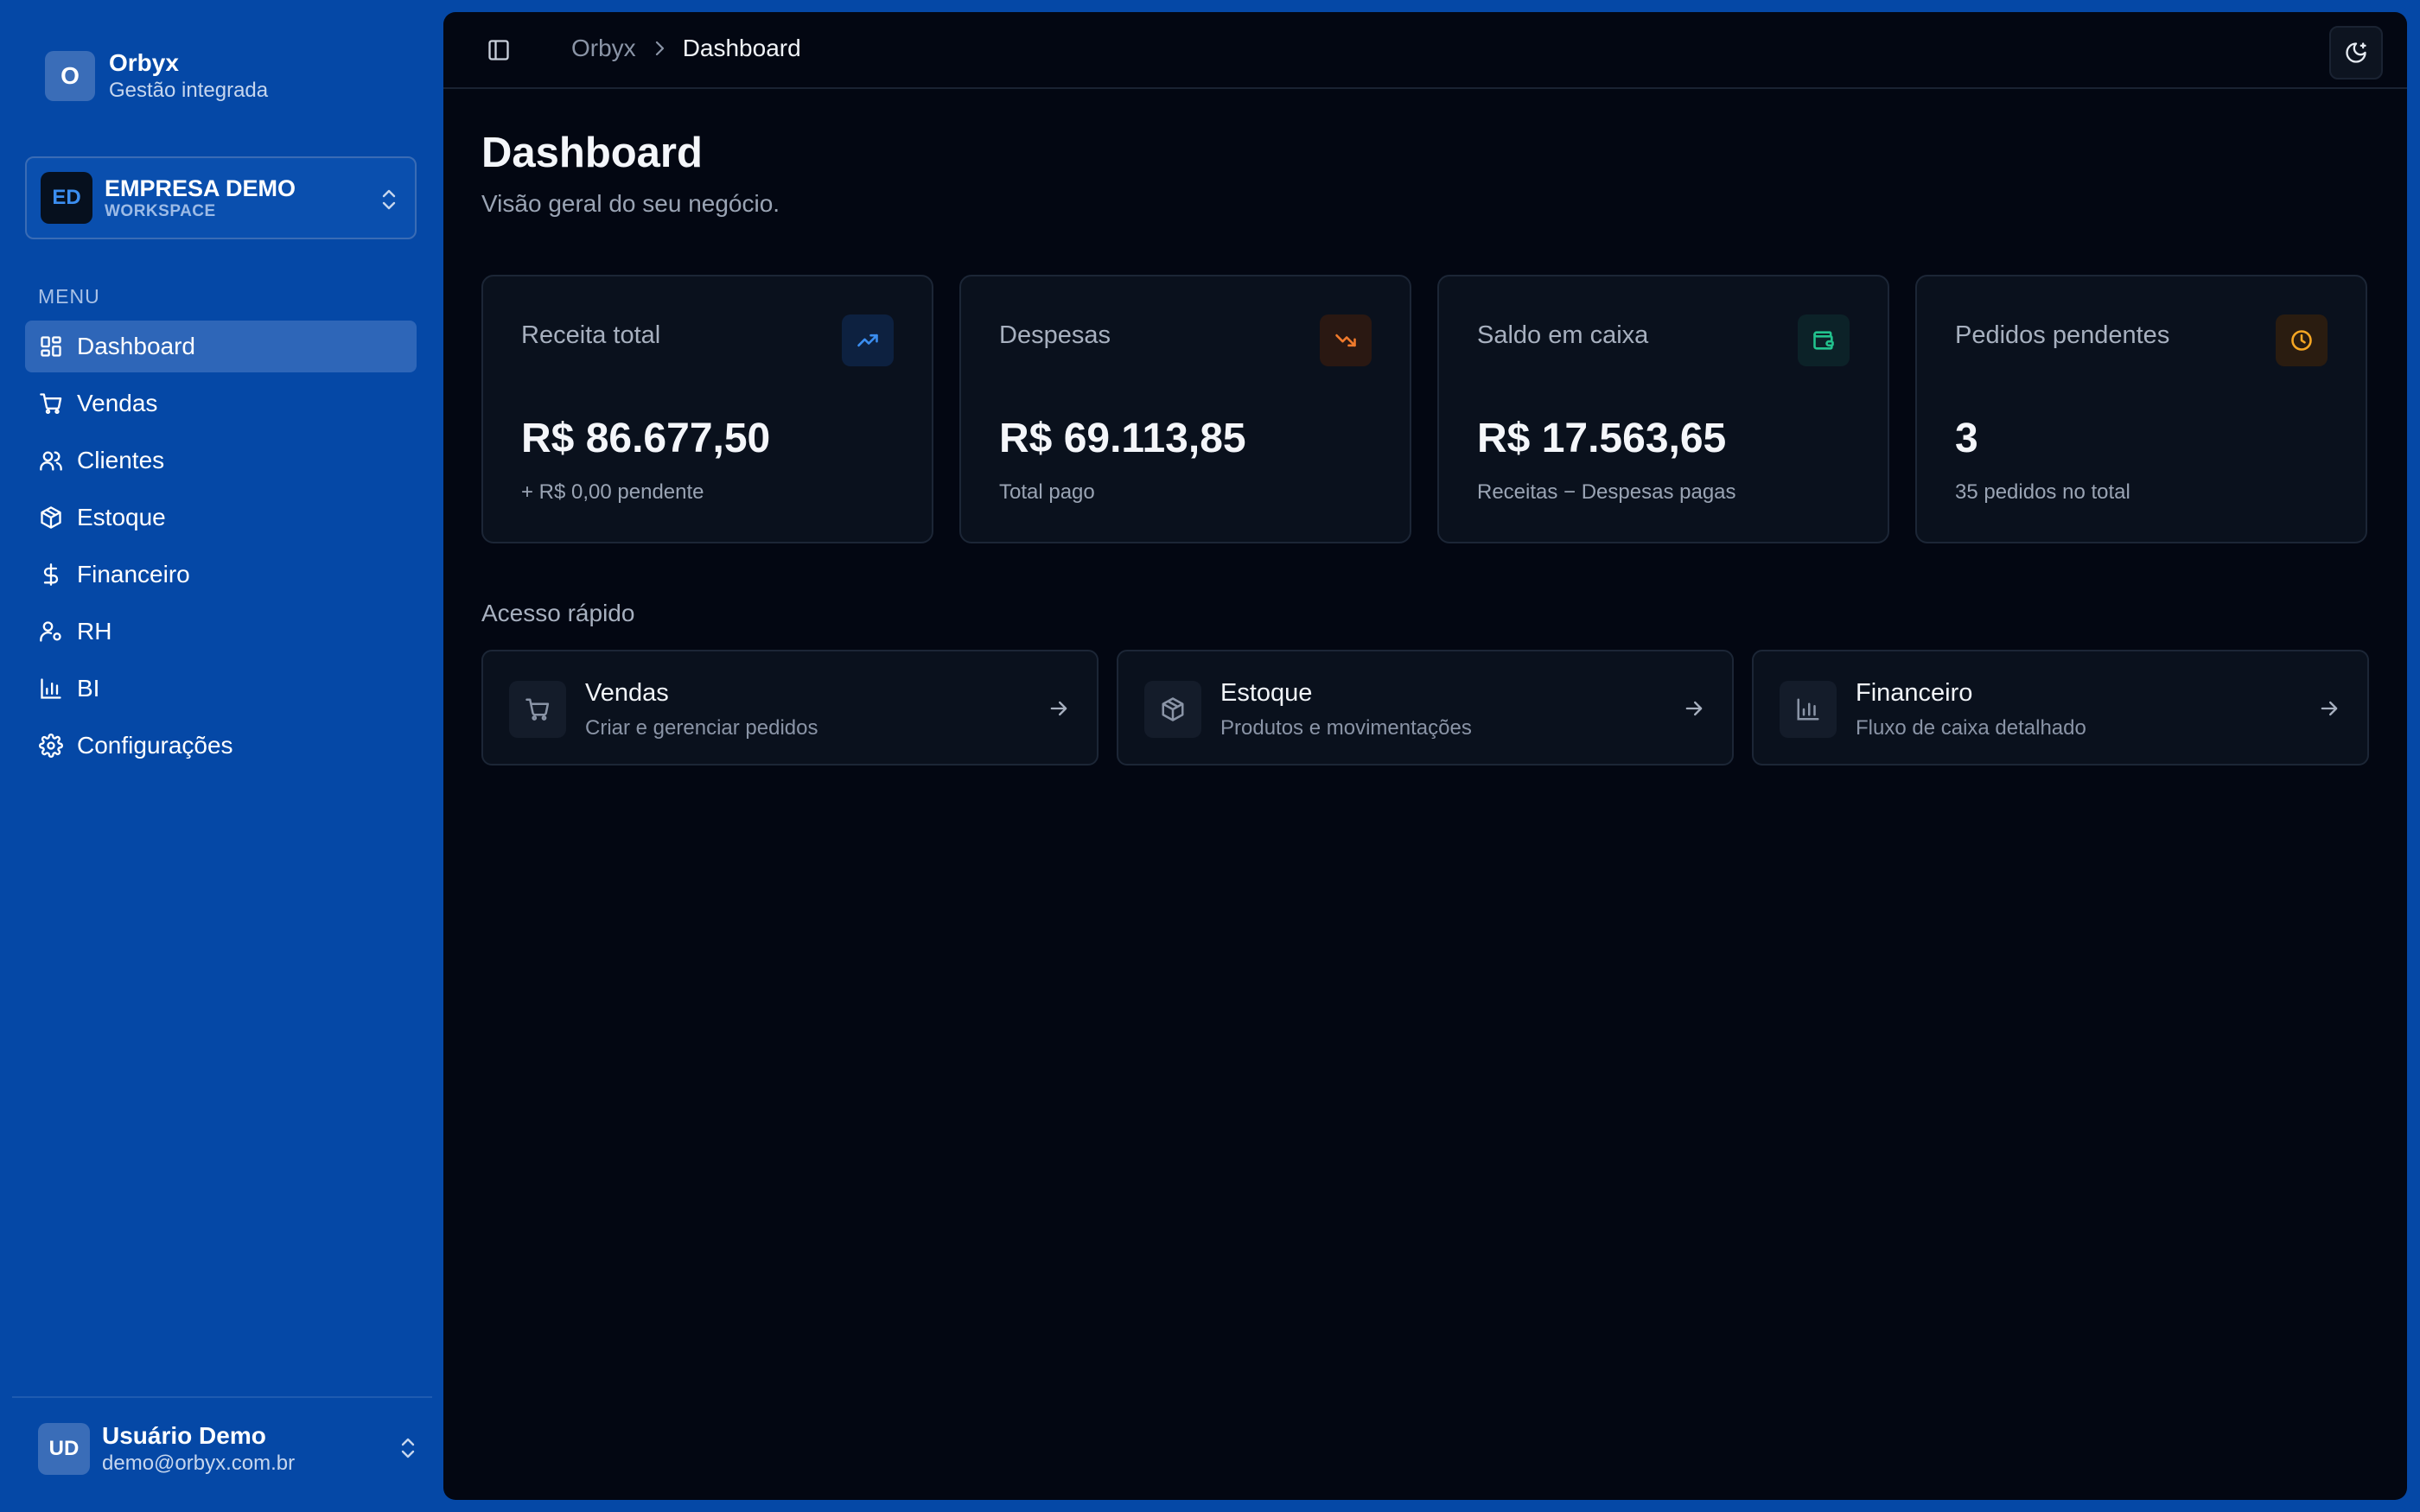  What do you see at coordinates (51, 460) in the screenshot?
I see `users-icon` at bounding box center [51, 460].